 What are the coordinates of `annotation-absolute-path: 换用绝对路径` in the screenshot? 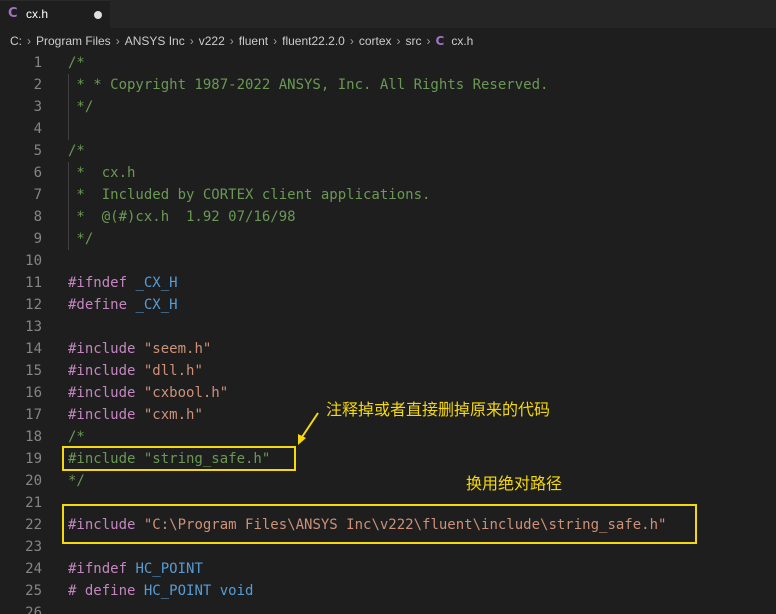 It's located at (514, 483).